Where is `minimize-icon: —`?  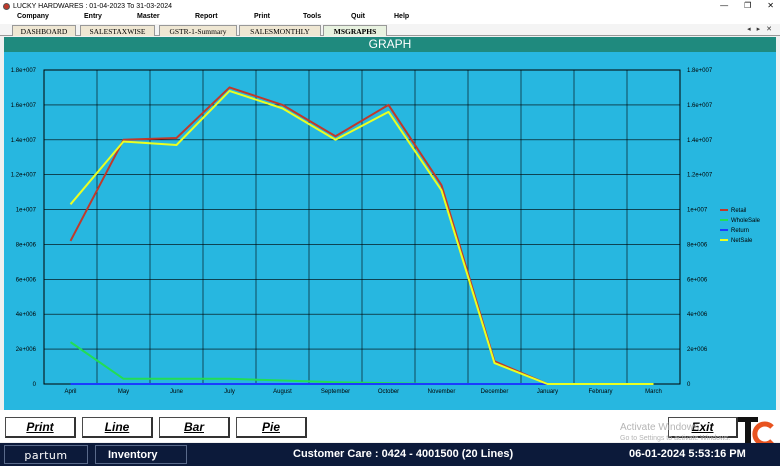
minimize-icon: — is located at coordinates (724, 6).